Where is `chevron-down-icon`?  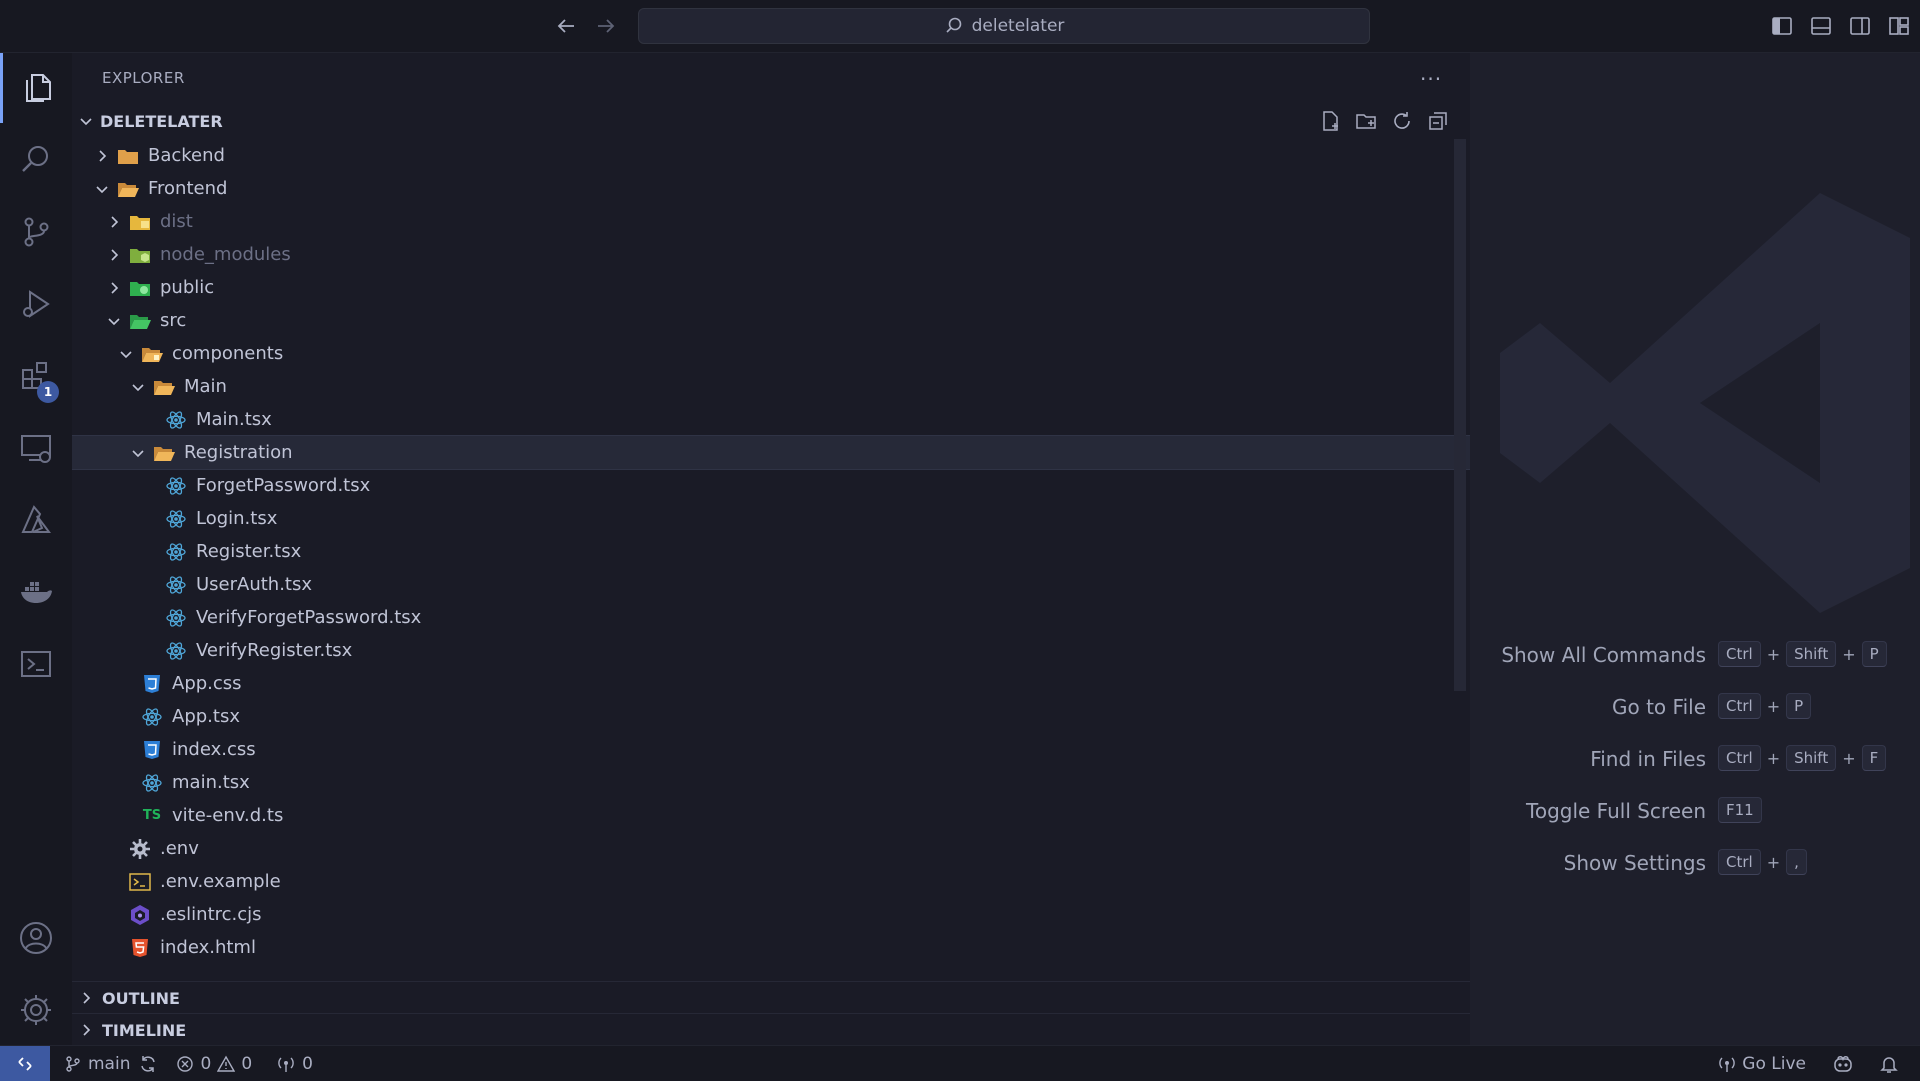 chevron-down-icon is located at coordinates (86, 121).